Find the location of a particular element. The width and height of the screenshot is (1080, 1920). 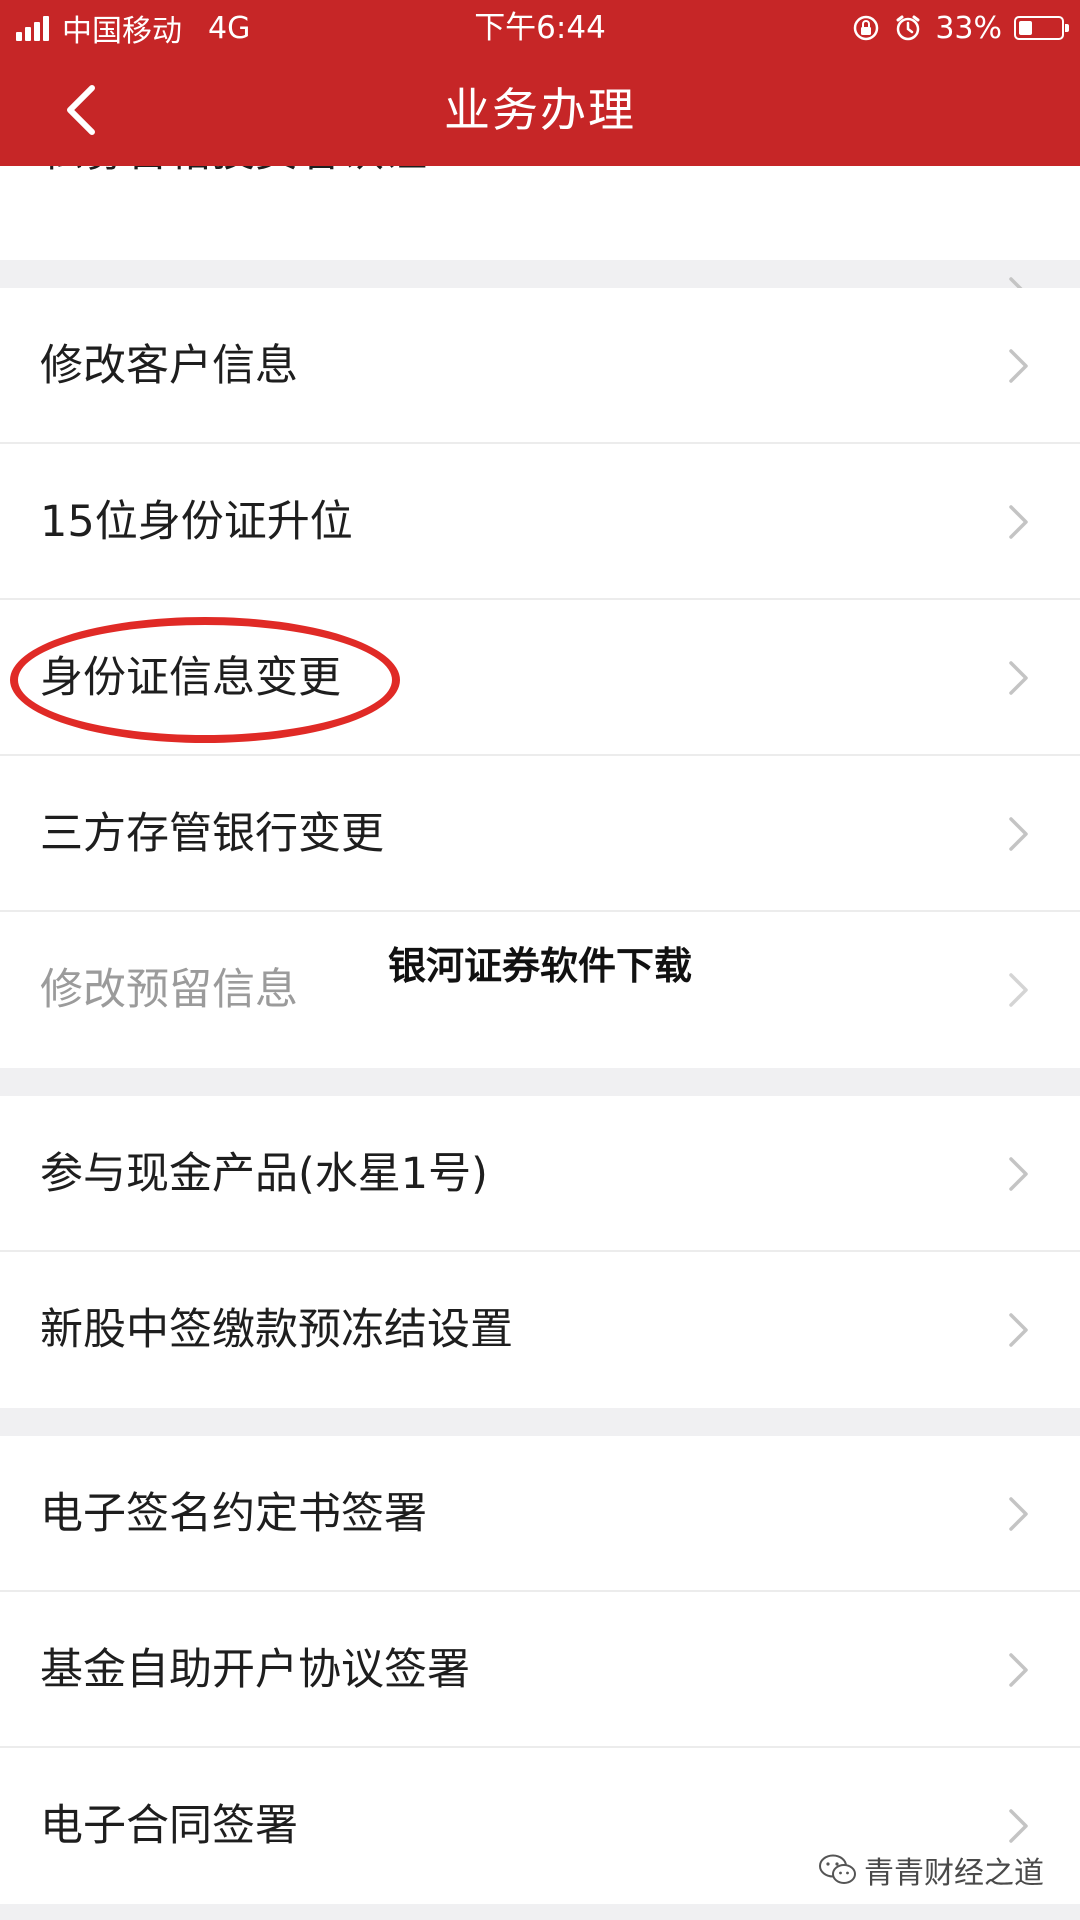

menu-item-fund-account-agreement: 基金自助开户协议签署 is located at coordinates (540, 1670).